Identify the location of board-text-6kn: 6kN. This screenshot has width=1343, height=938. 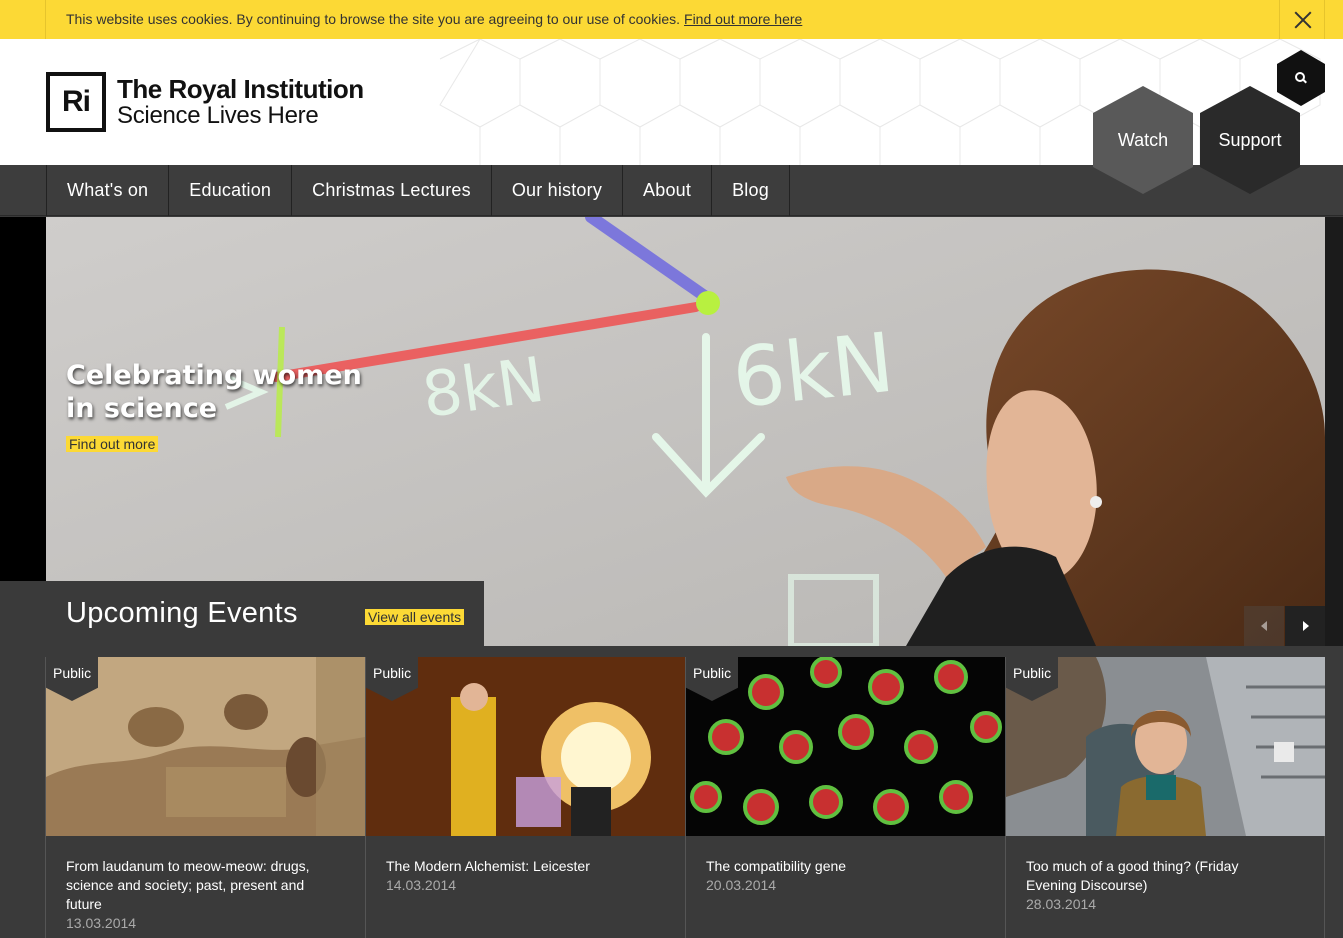
(813, 371).